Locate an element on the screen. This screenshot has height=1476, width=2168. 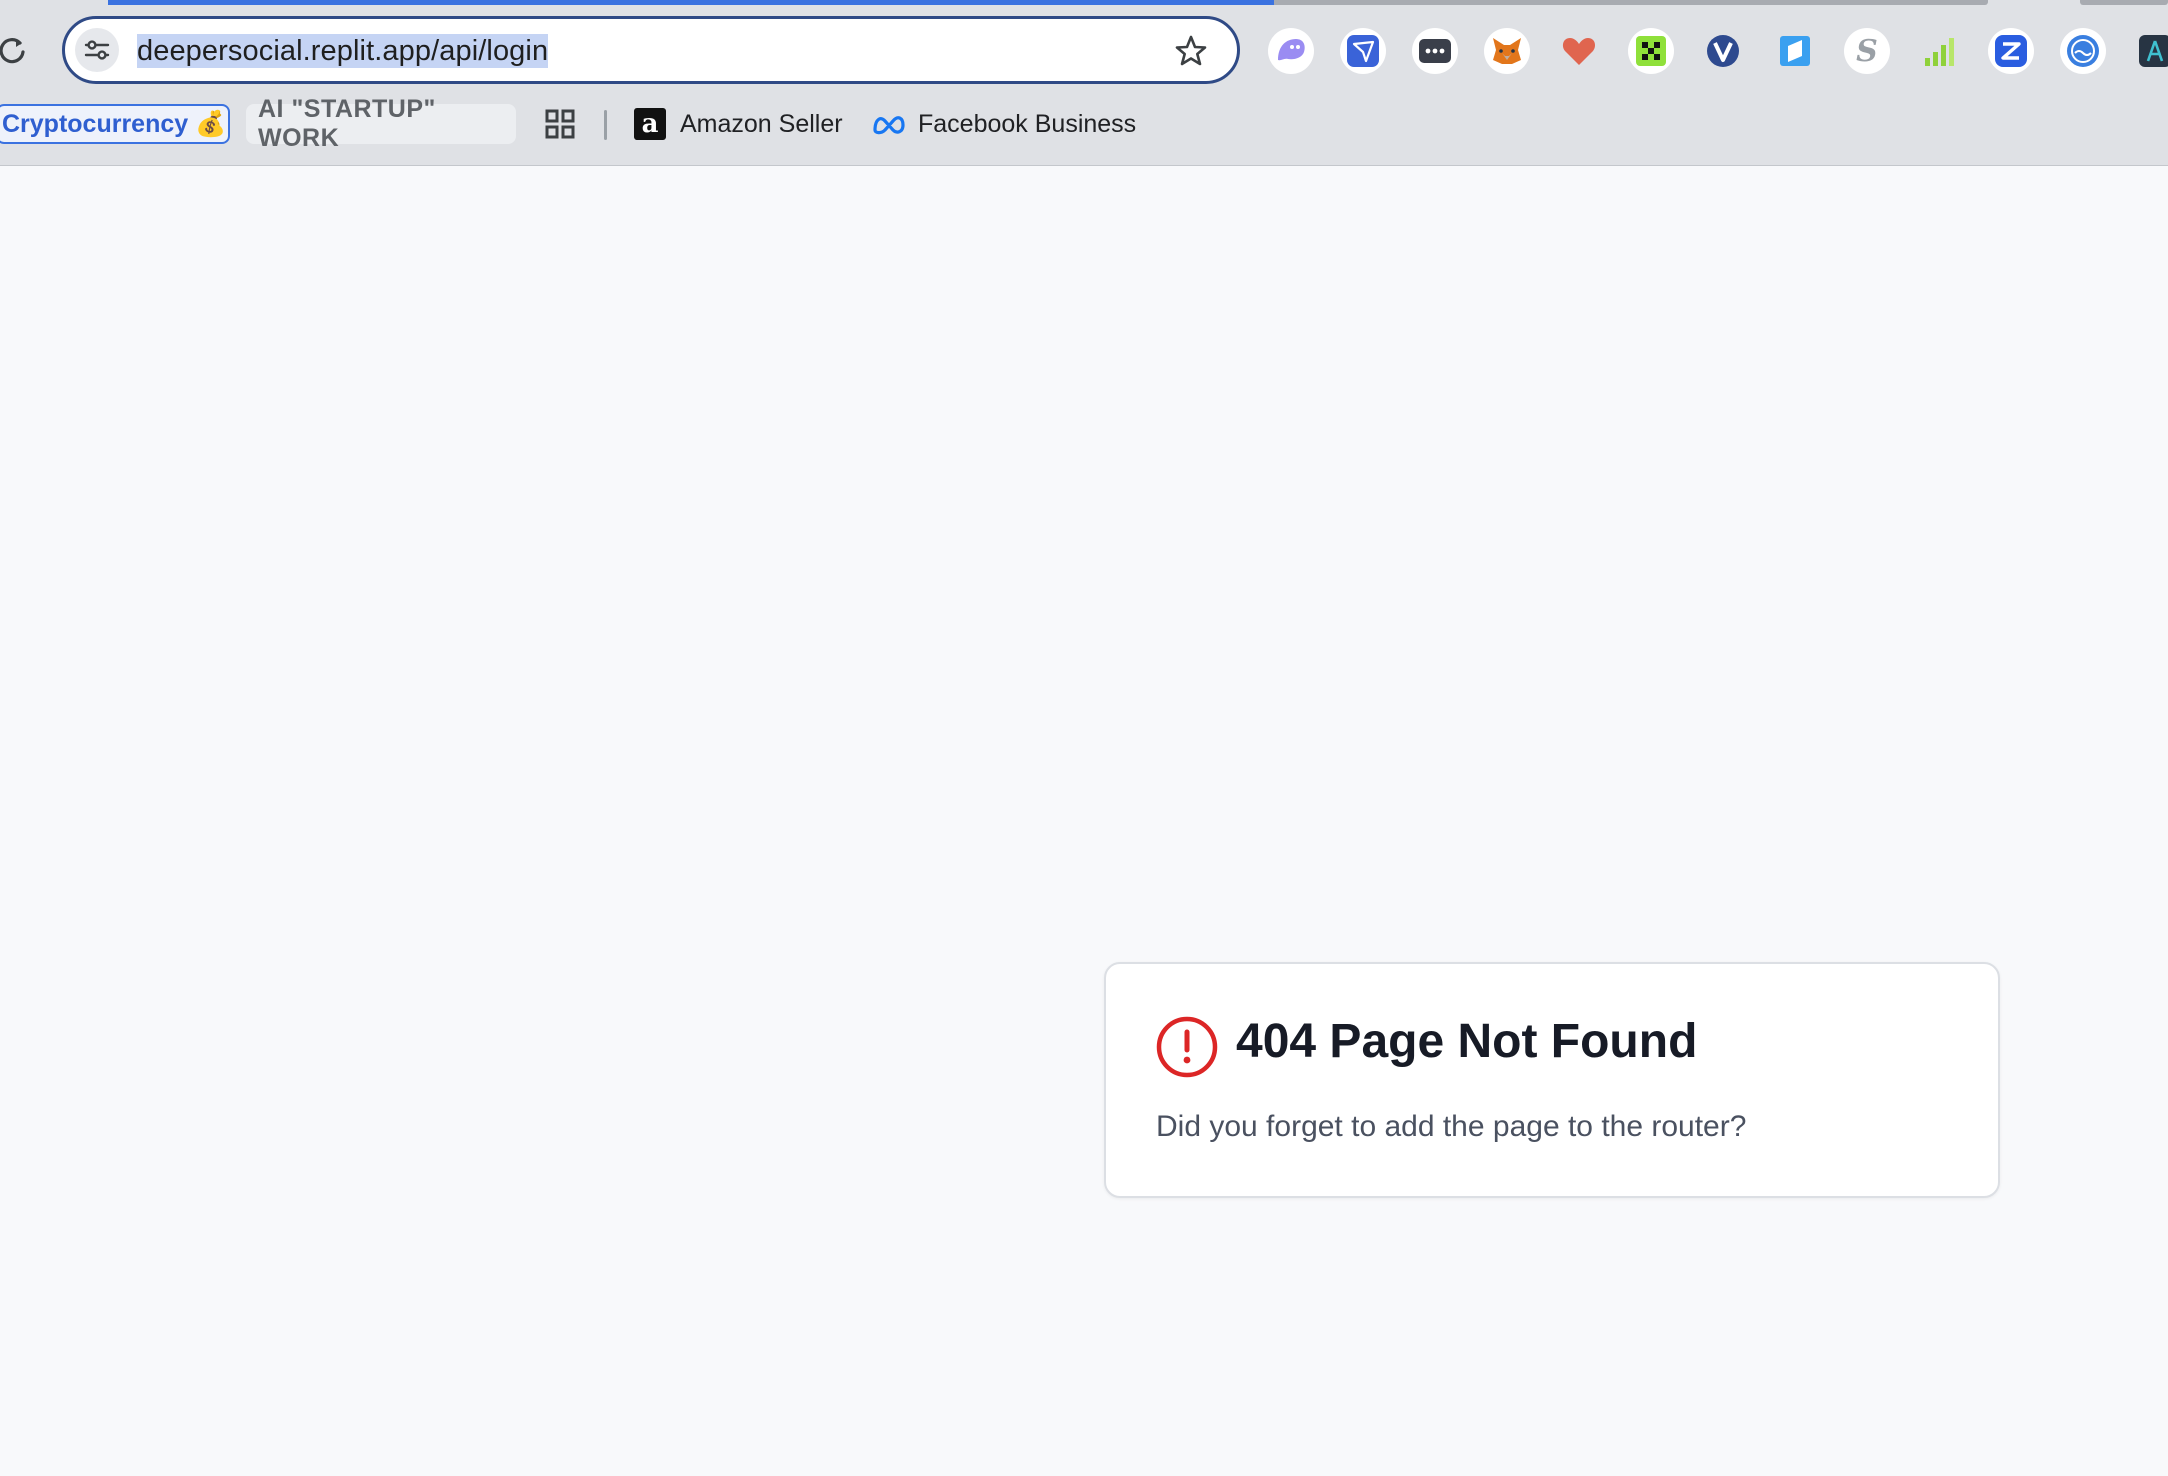
bookmark-cryptocurrency-label: Cryptocurrency 💰 is located at coordinates (114, 123).